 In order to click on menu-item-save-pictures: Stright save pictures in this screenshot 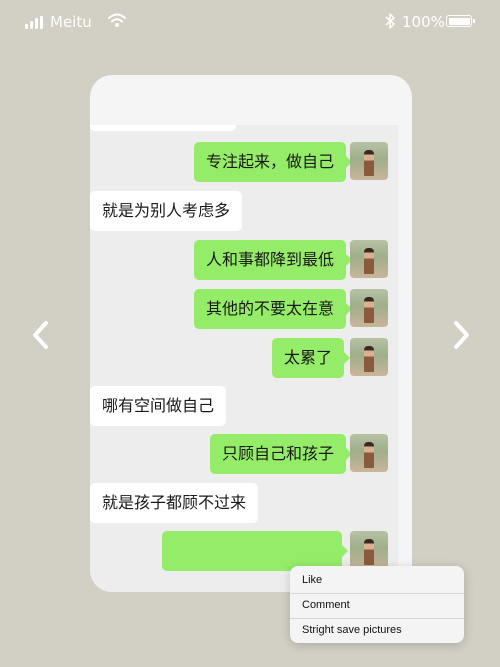, I will do `click(377, 630)`.